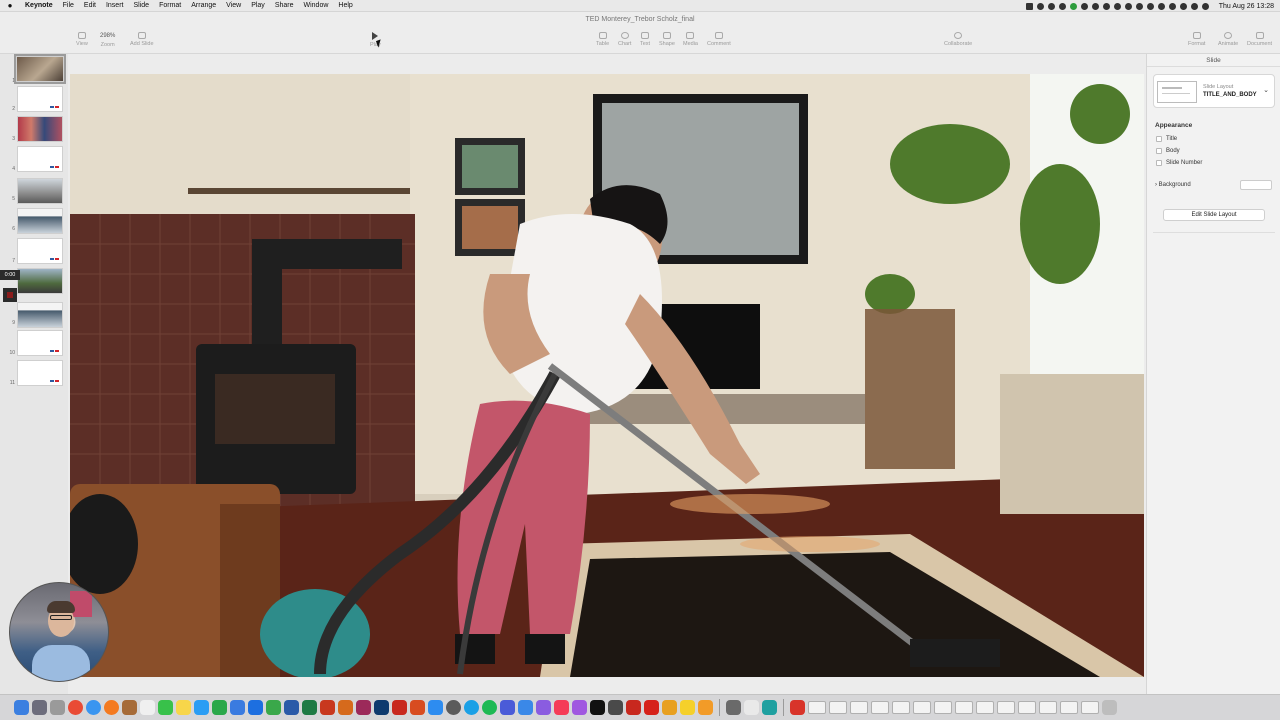 The height and width of the screenshot is (720, 1280). I want to click on menu-view: View, so click(233, 5).